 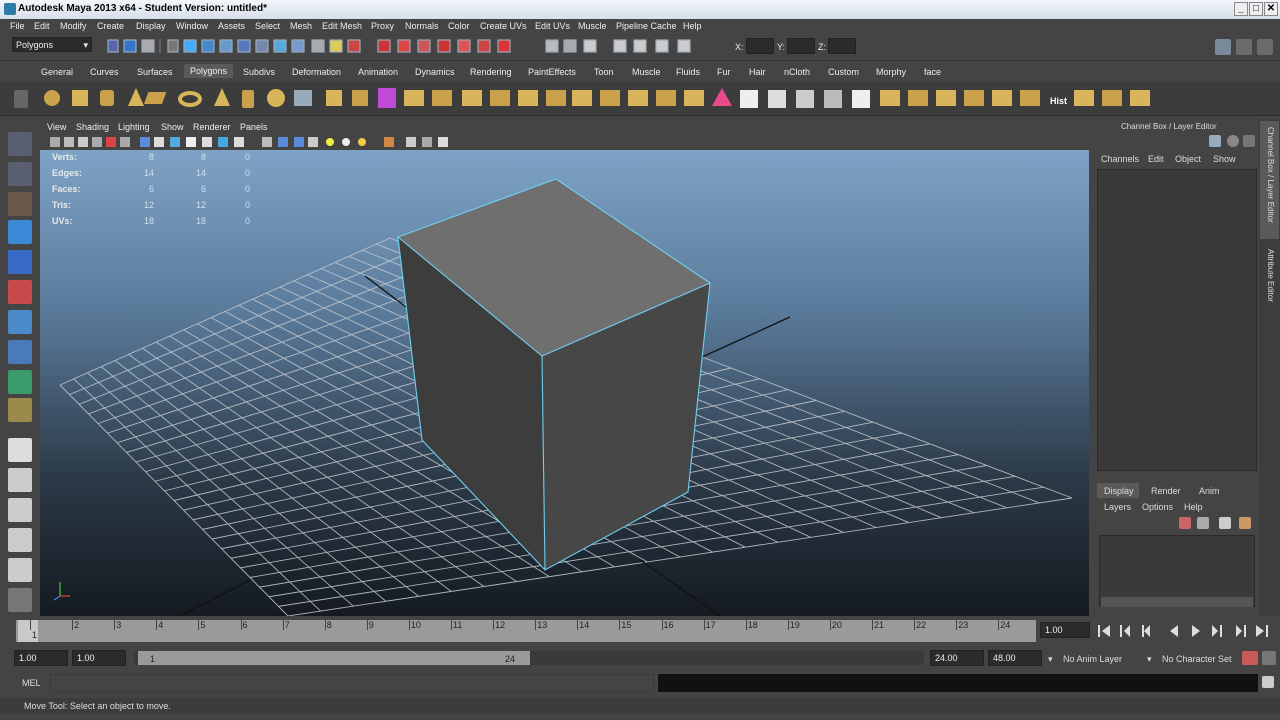 What do you see at coordinates (20, 352) in the screenshot?
I see `soft-mod-icon` at bounding box center [20, 352].